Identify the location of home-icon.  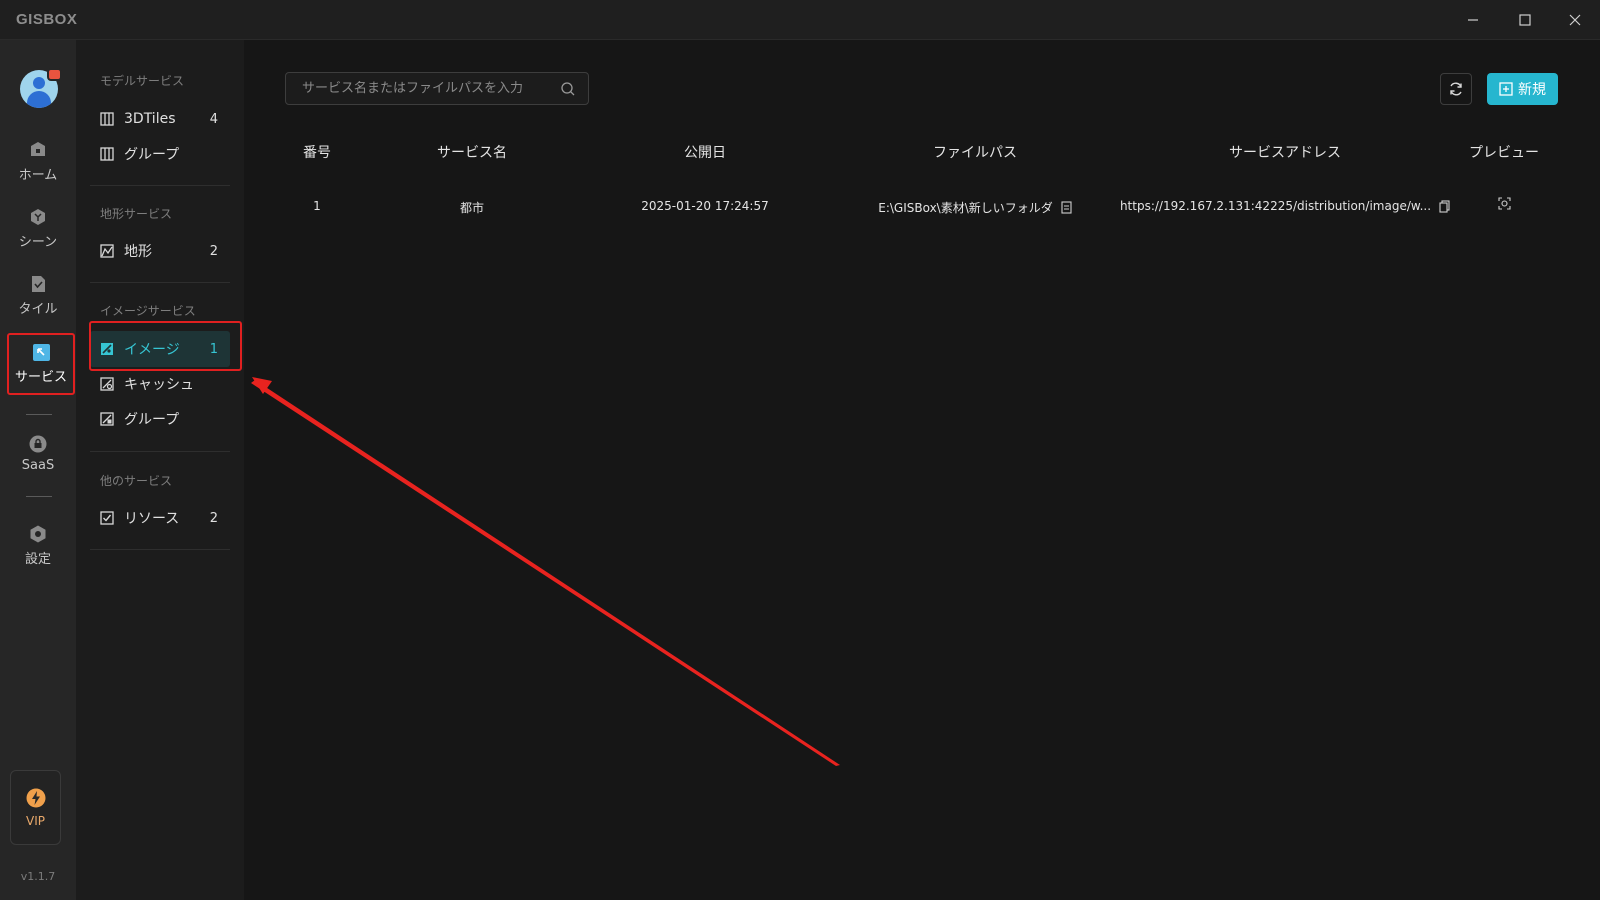
(38, 150).